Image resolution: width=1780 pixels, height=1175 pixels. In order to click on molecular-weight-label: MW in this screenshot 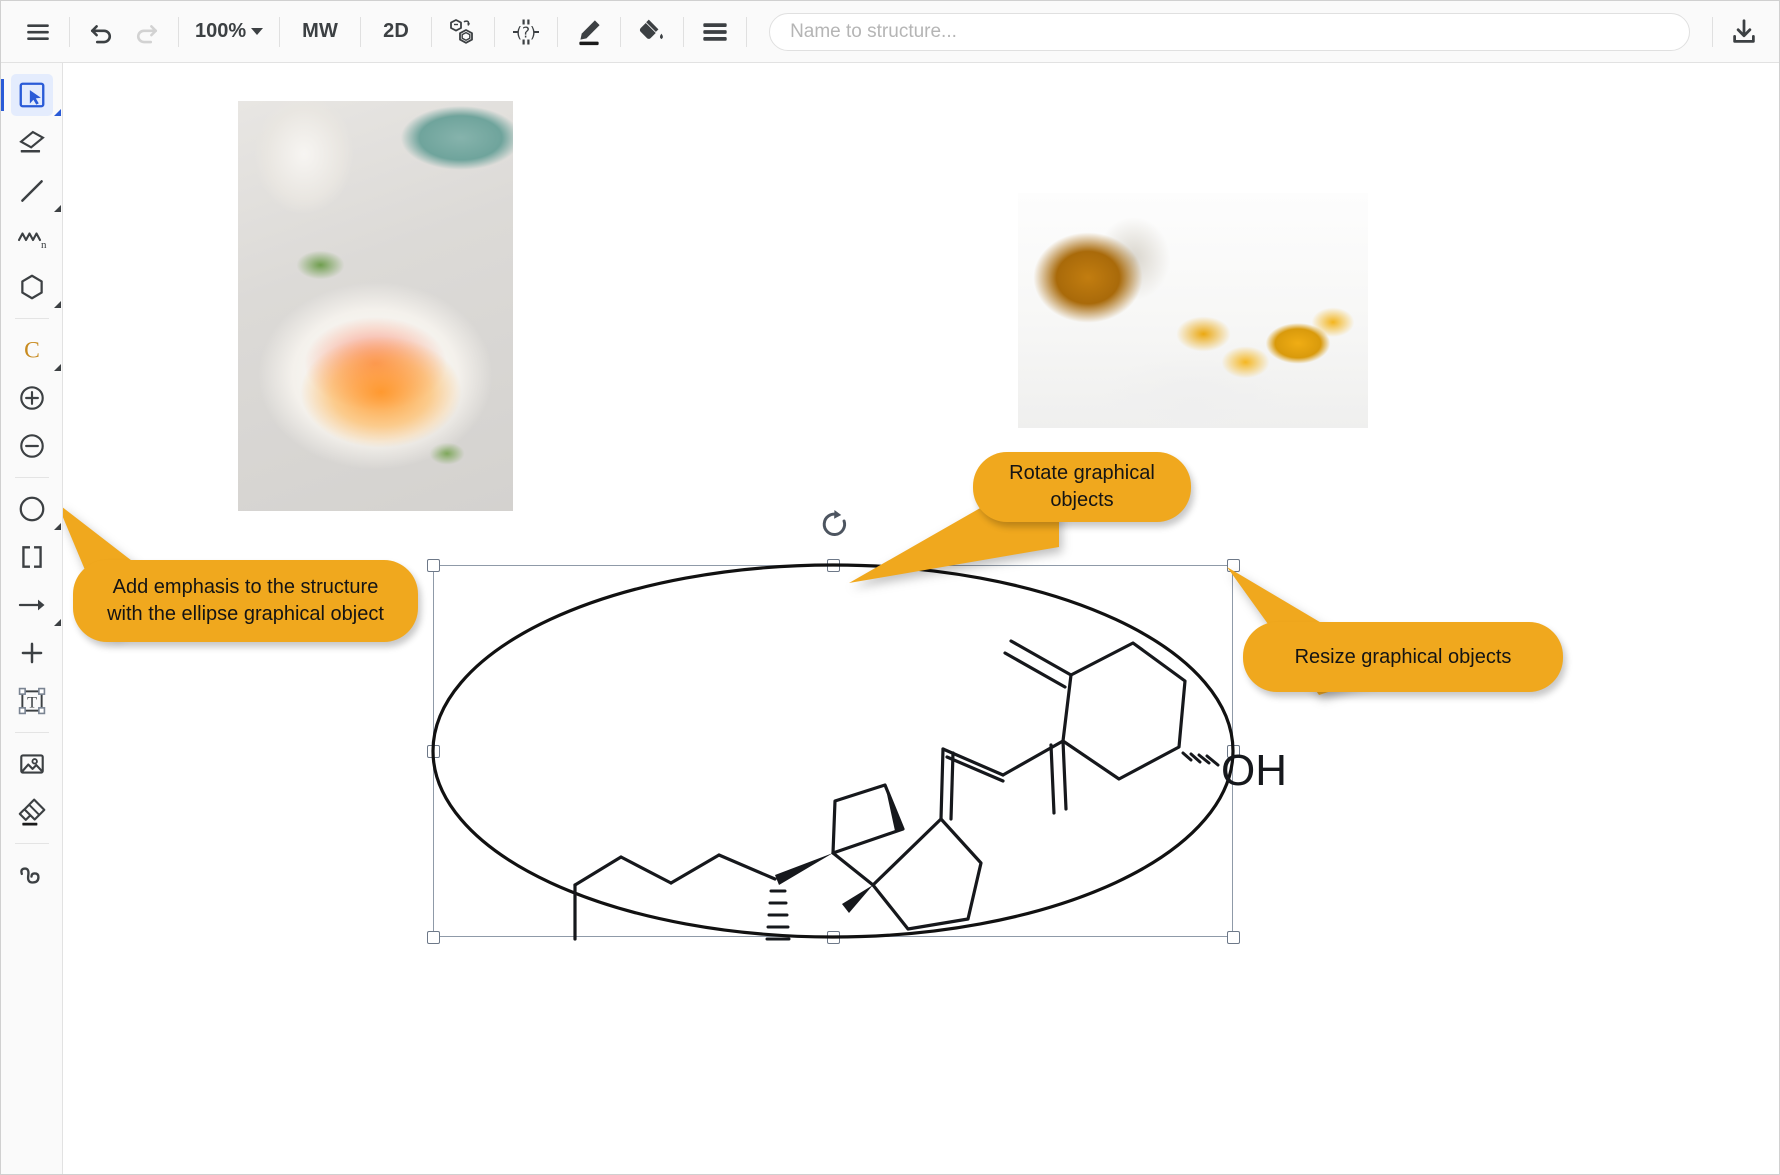, I will do `click(320, 31)`.